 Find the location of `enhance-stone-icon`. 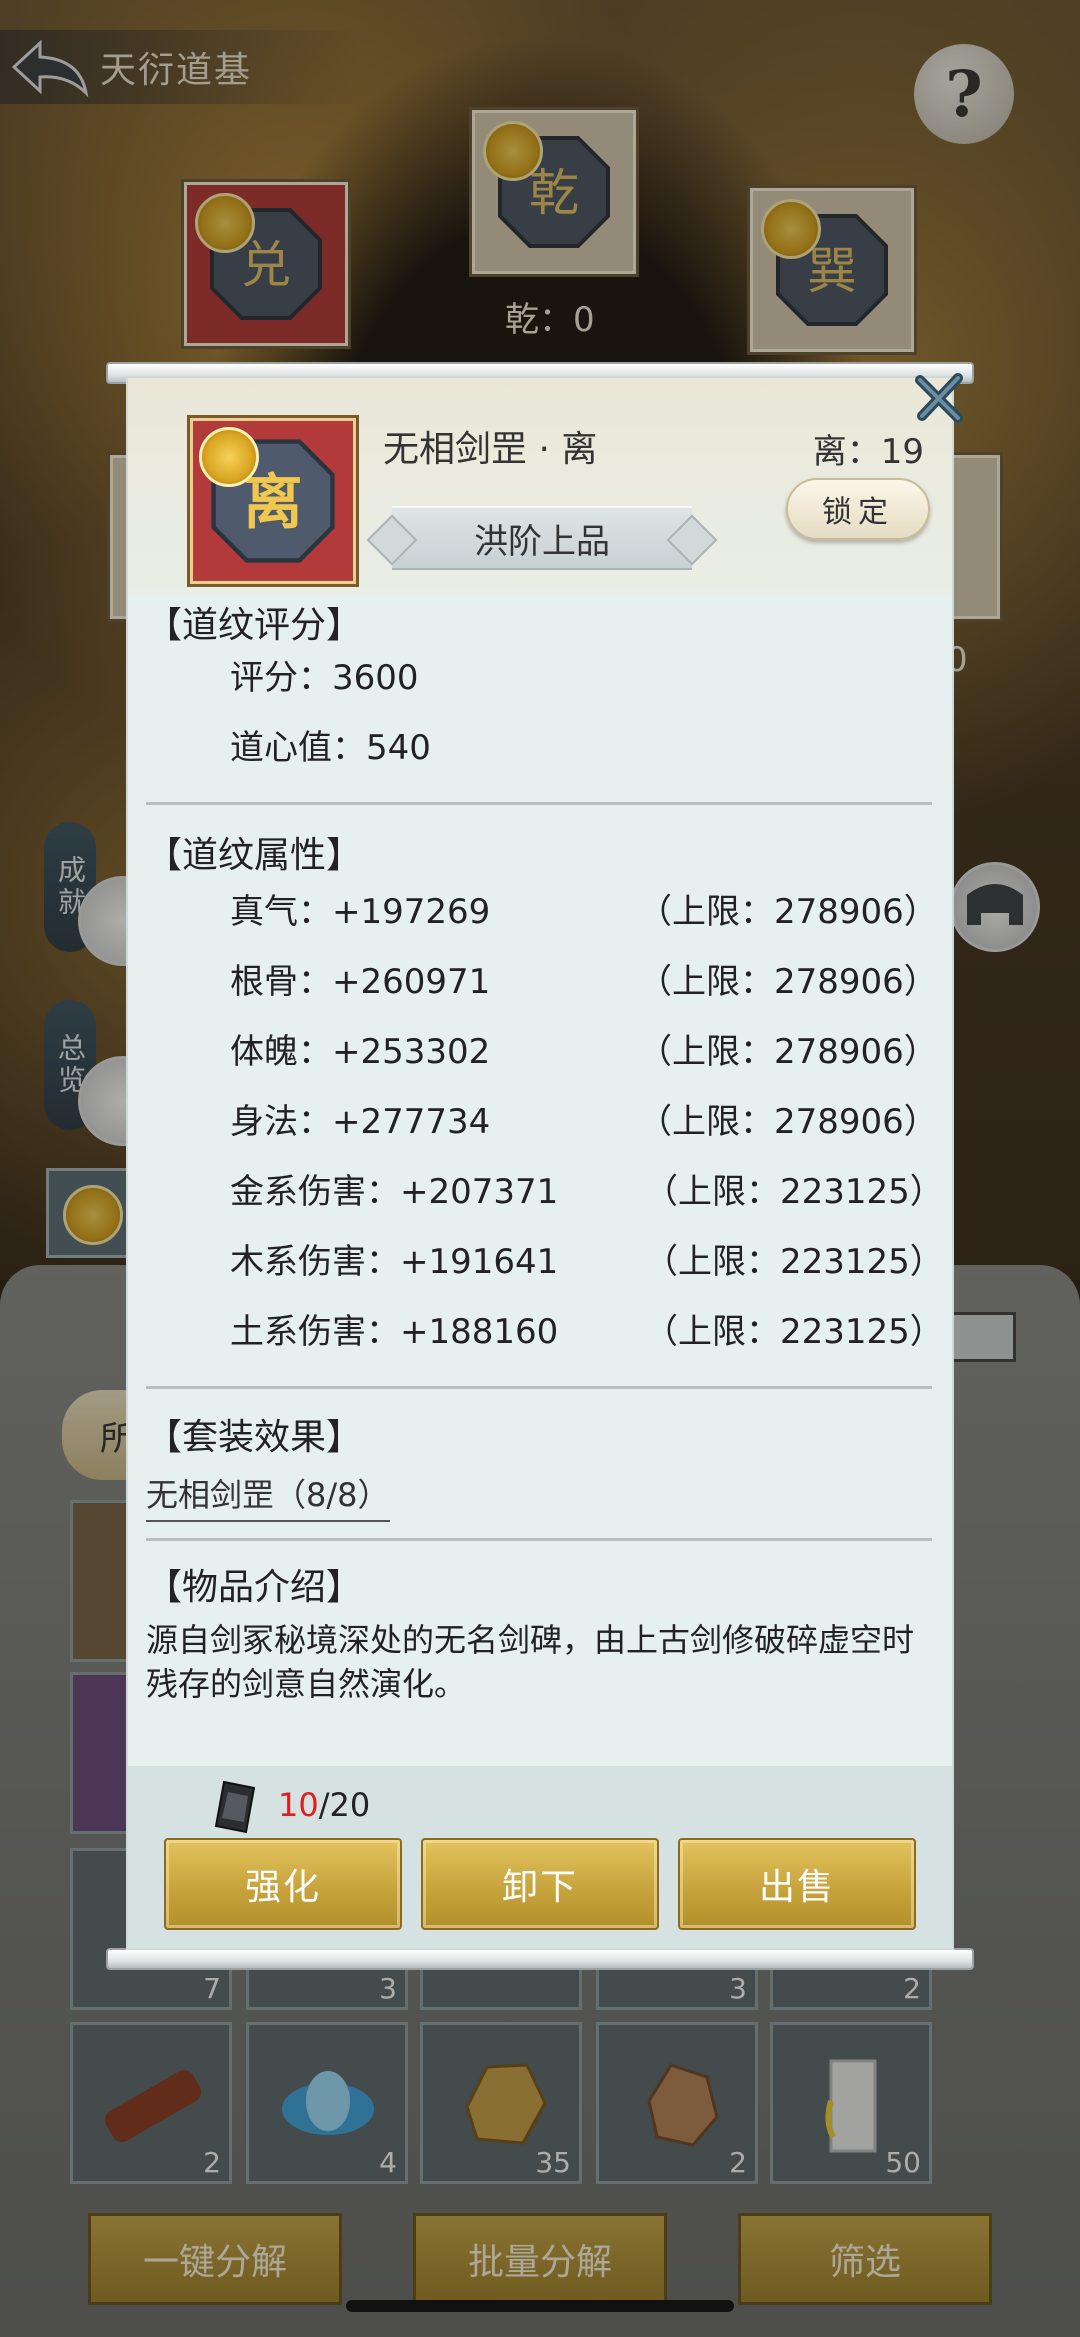

enhance-stone-icon is located at coordinates (235, 1807).